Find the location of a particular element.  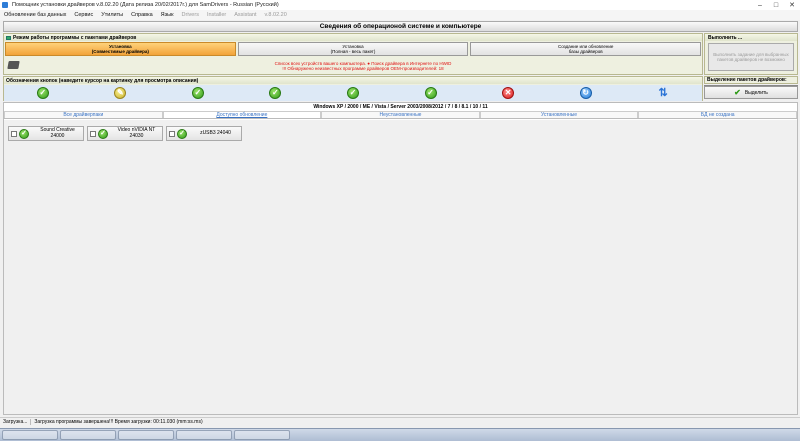

driver-label: Sound Creative 24000 is located at coordinates (57, 133).